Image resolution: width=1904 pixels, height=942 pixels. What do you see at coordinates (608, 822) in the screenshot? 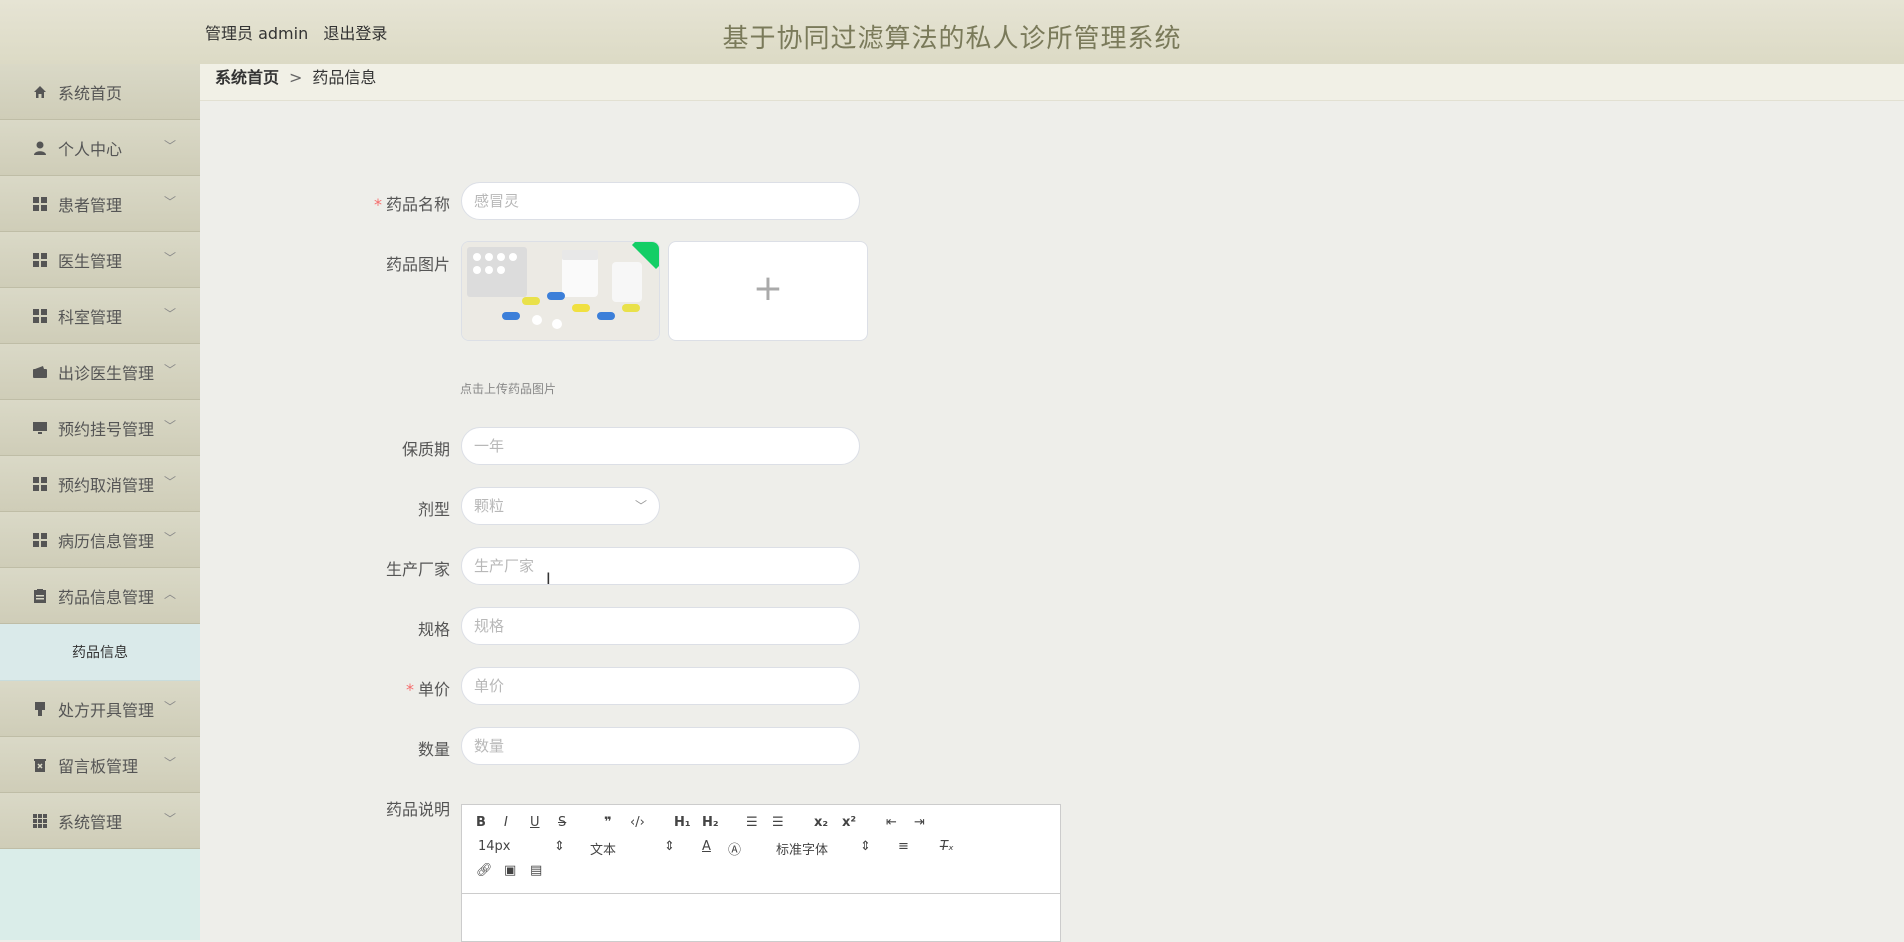
I see `quote-icon: ❞` at bounding box center [608, 822].